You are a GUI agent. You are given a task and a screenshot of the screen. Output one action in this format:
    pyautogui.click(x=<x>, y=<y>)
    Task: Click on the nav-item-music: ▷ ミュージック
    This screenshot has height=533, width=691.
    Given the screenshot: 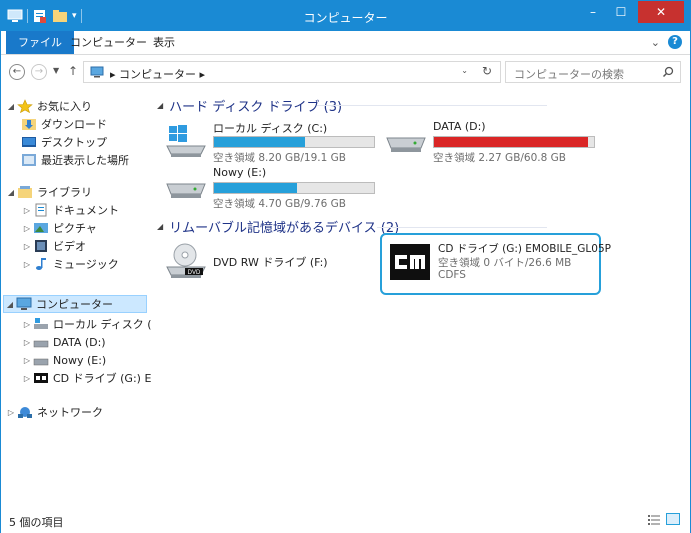 What is the action you would take?
    pyautogui.click(x=70, y=264)
    